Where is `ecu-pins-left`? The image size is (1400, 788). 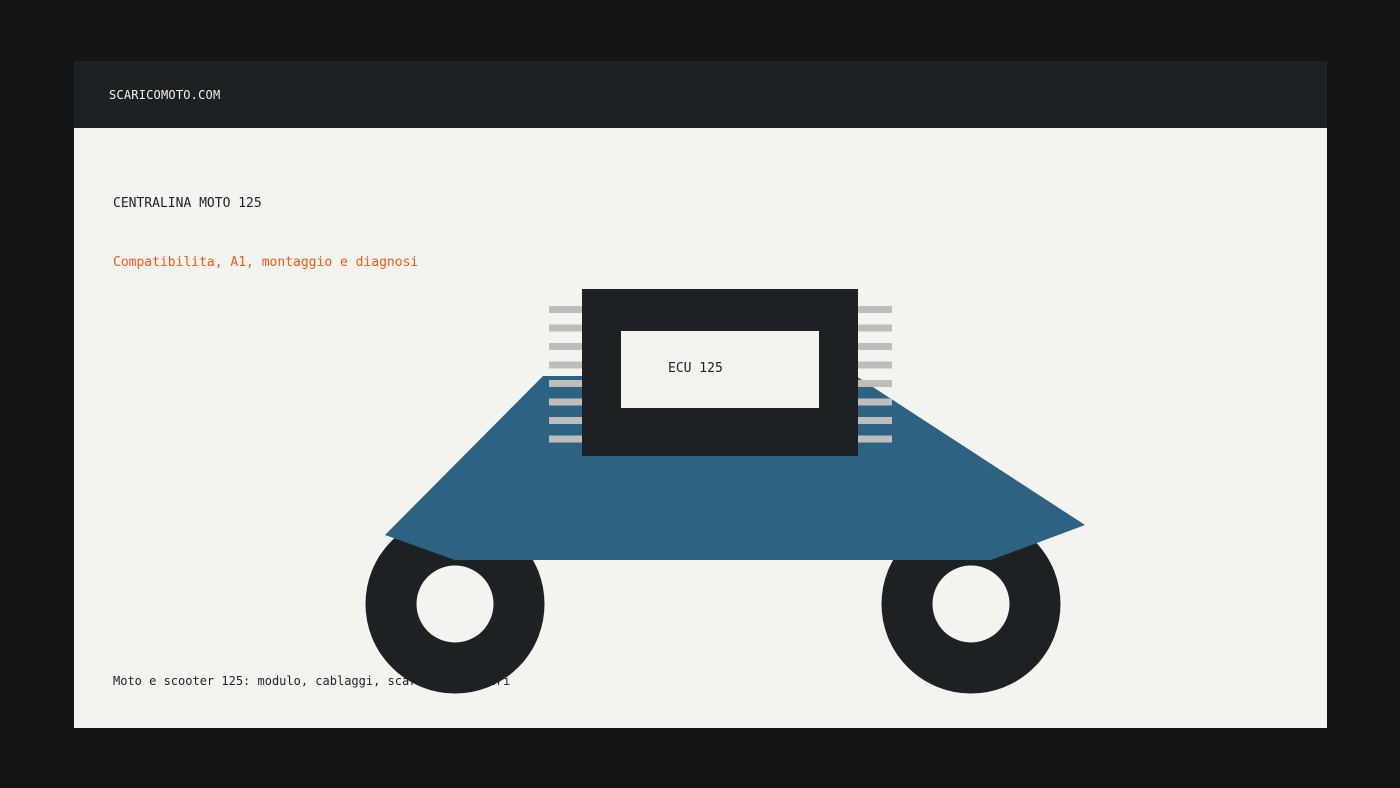 ecu-pins-left is located at coordinates (566, 374).